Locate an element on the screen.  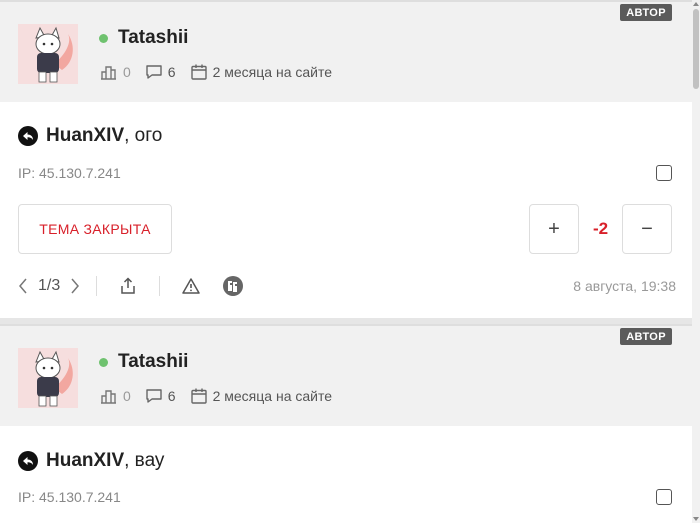
post-body: HuanXIV, вау is located at coordinates (91, 461).